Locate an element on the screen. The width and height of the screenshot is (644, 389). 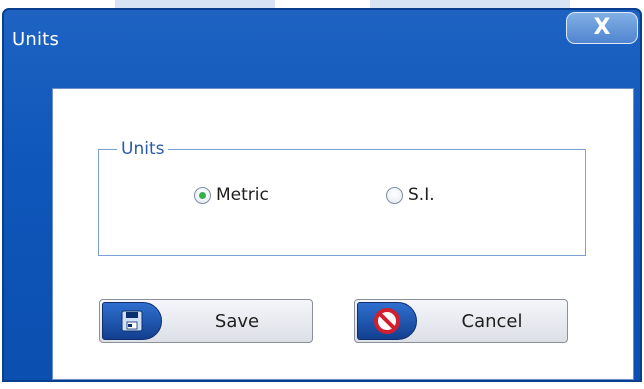
close-button: X is located at coordinates (602, 28).